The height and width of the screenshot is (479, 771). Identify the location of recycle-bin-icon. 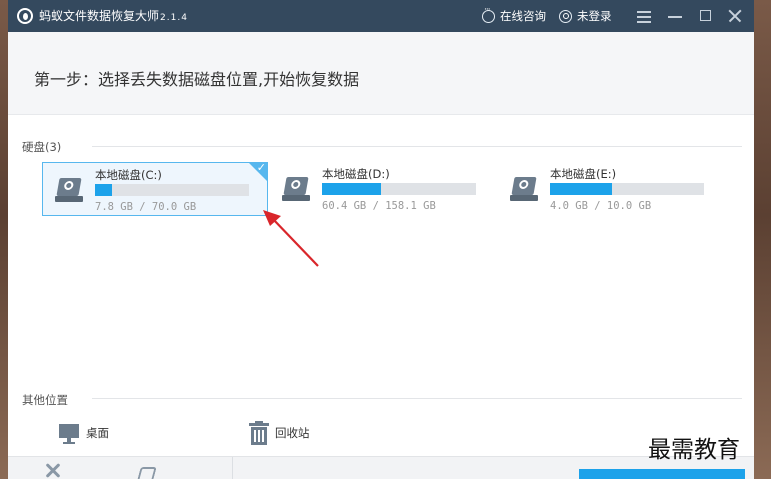
(259, 433).